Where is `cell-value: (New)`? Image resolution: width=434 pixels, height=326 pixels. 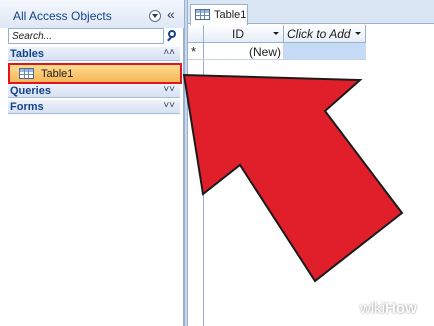
cell-value: (New) is located at coordinates (265, 52).